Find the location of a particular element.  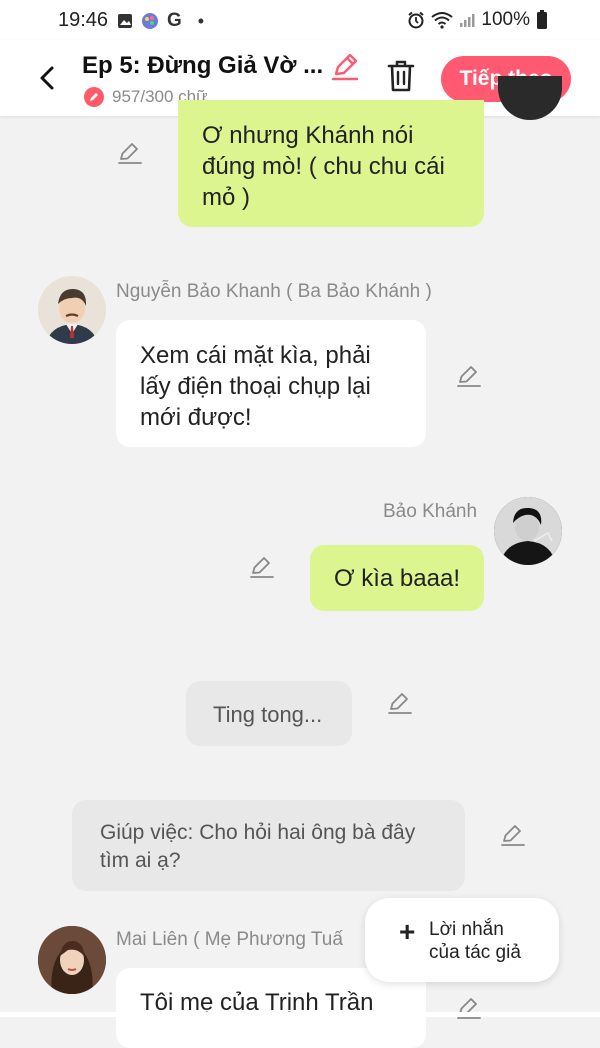

status-left-icons: G • is located at coordinates (160, 21).